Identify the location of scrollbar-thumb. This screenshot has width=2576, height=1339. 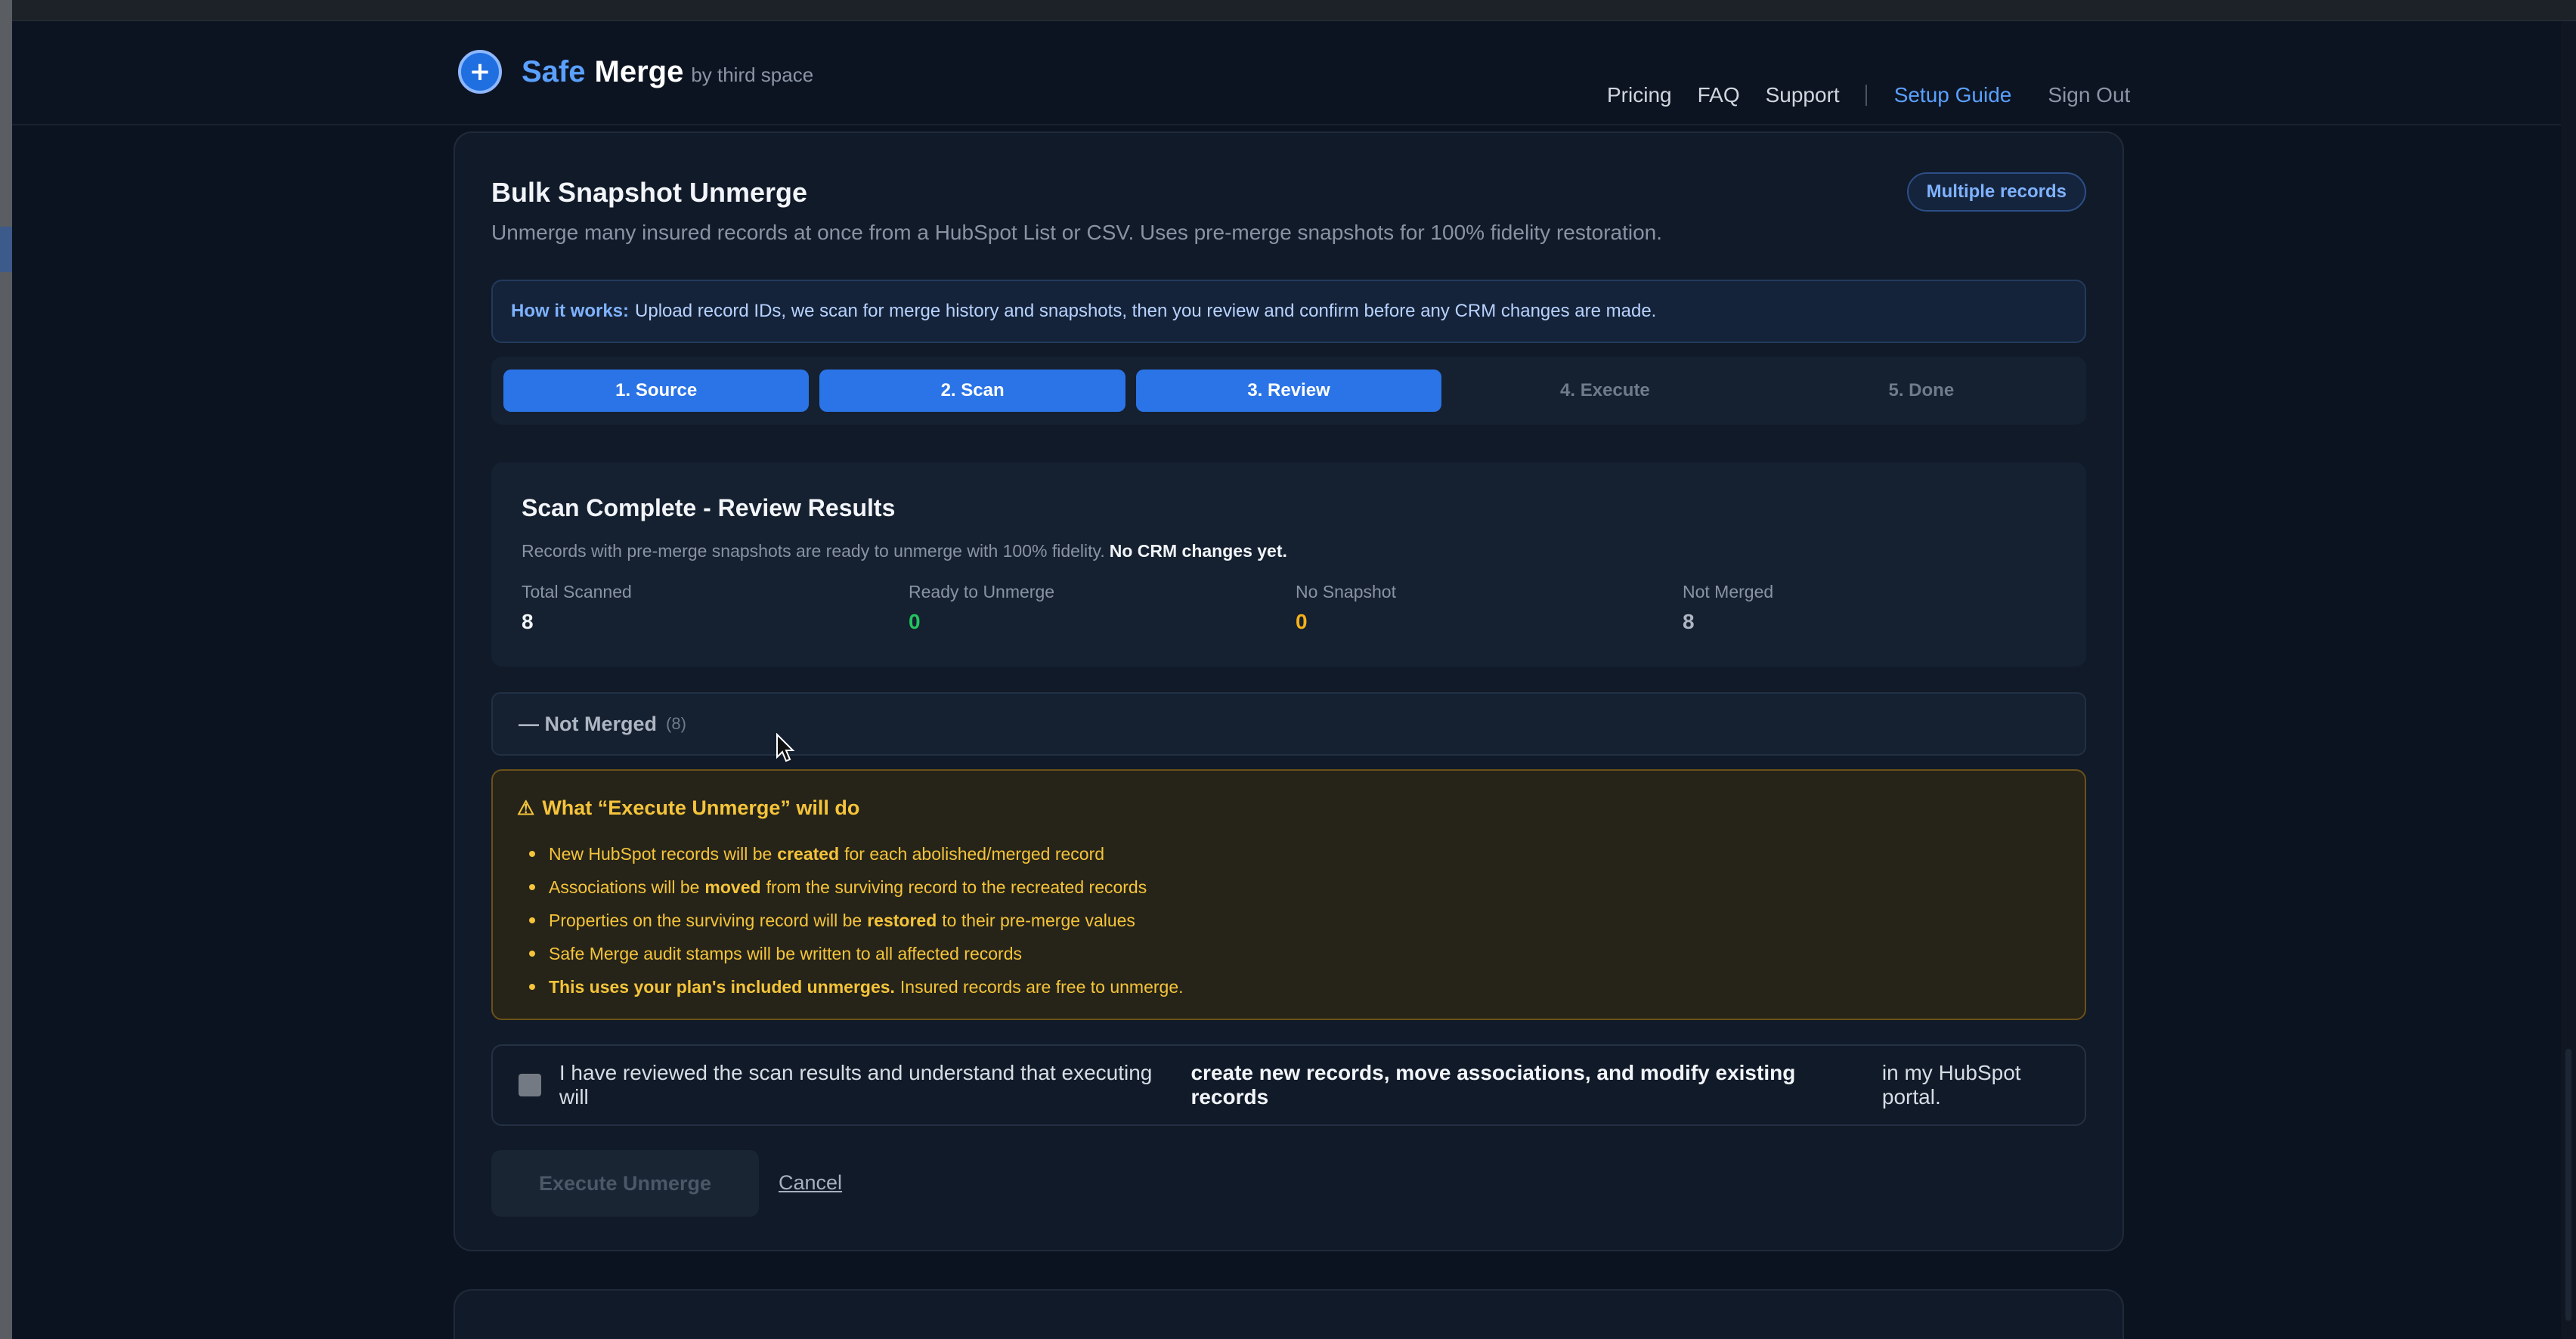
(2568, 1185).